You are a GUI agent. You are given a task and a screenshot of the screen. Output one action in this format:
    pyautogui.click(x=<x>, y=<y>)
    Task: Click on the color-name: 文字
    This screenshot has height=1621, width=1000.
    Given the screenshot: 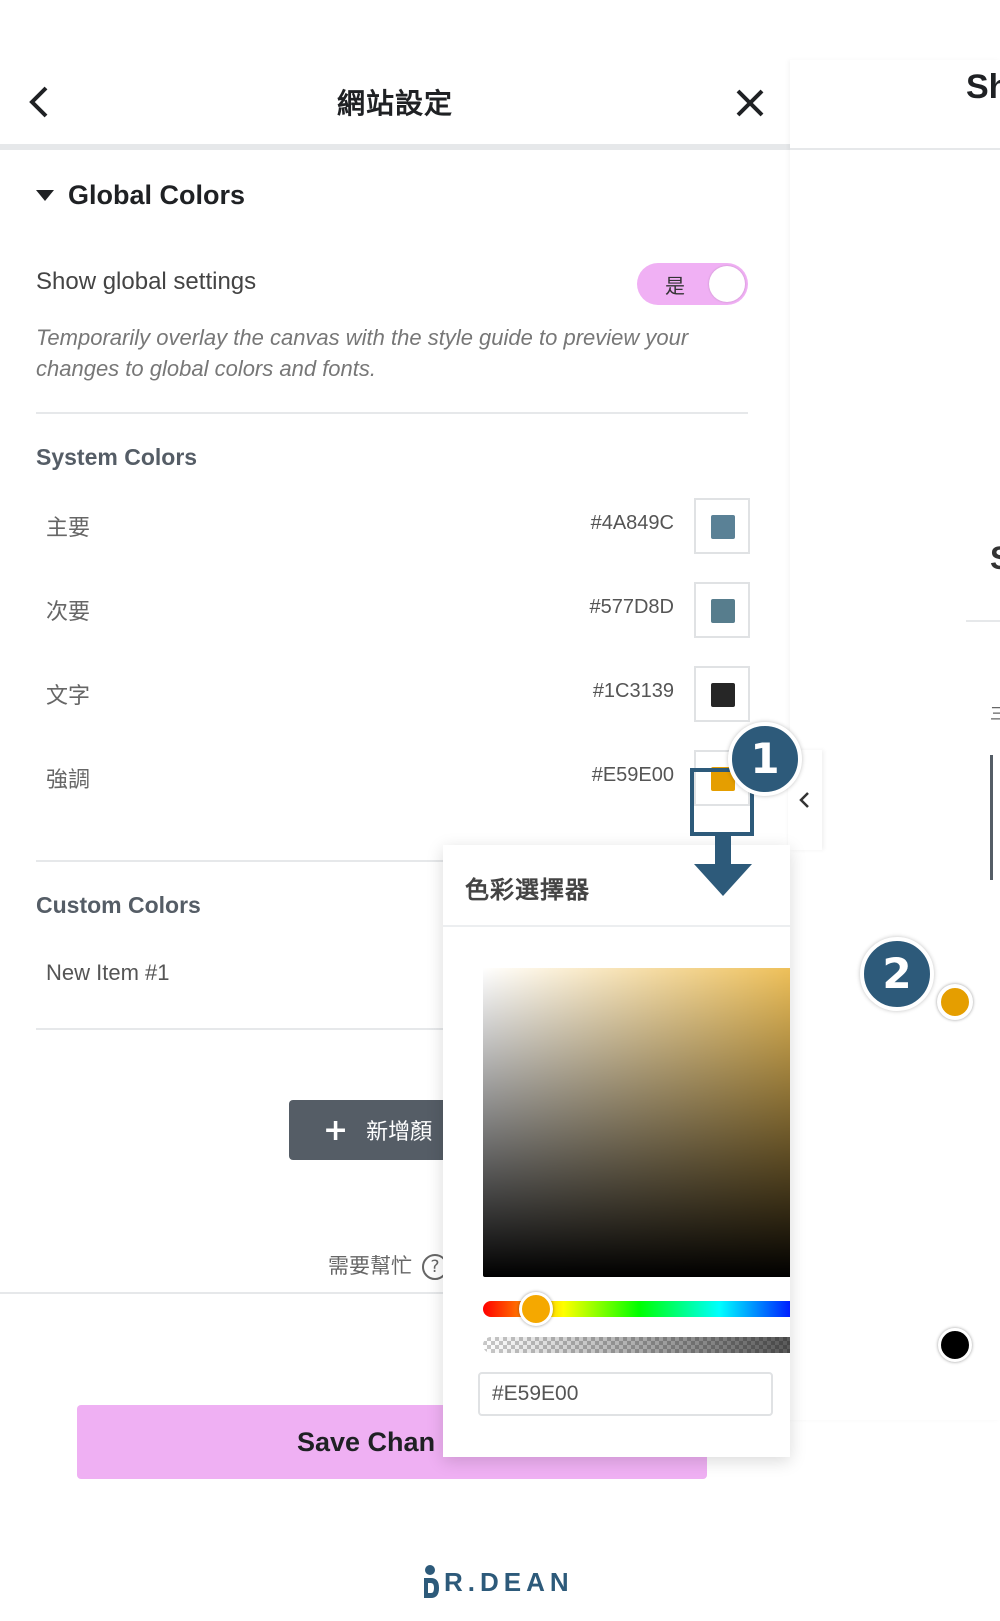 What is the action you would take?
    pyautogui.click(x=68, y=696)
    